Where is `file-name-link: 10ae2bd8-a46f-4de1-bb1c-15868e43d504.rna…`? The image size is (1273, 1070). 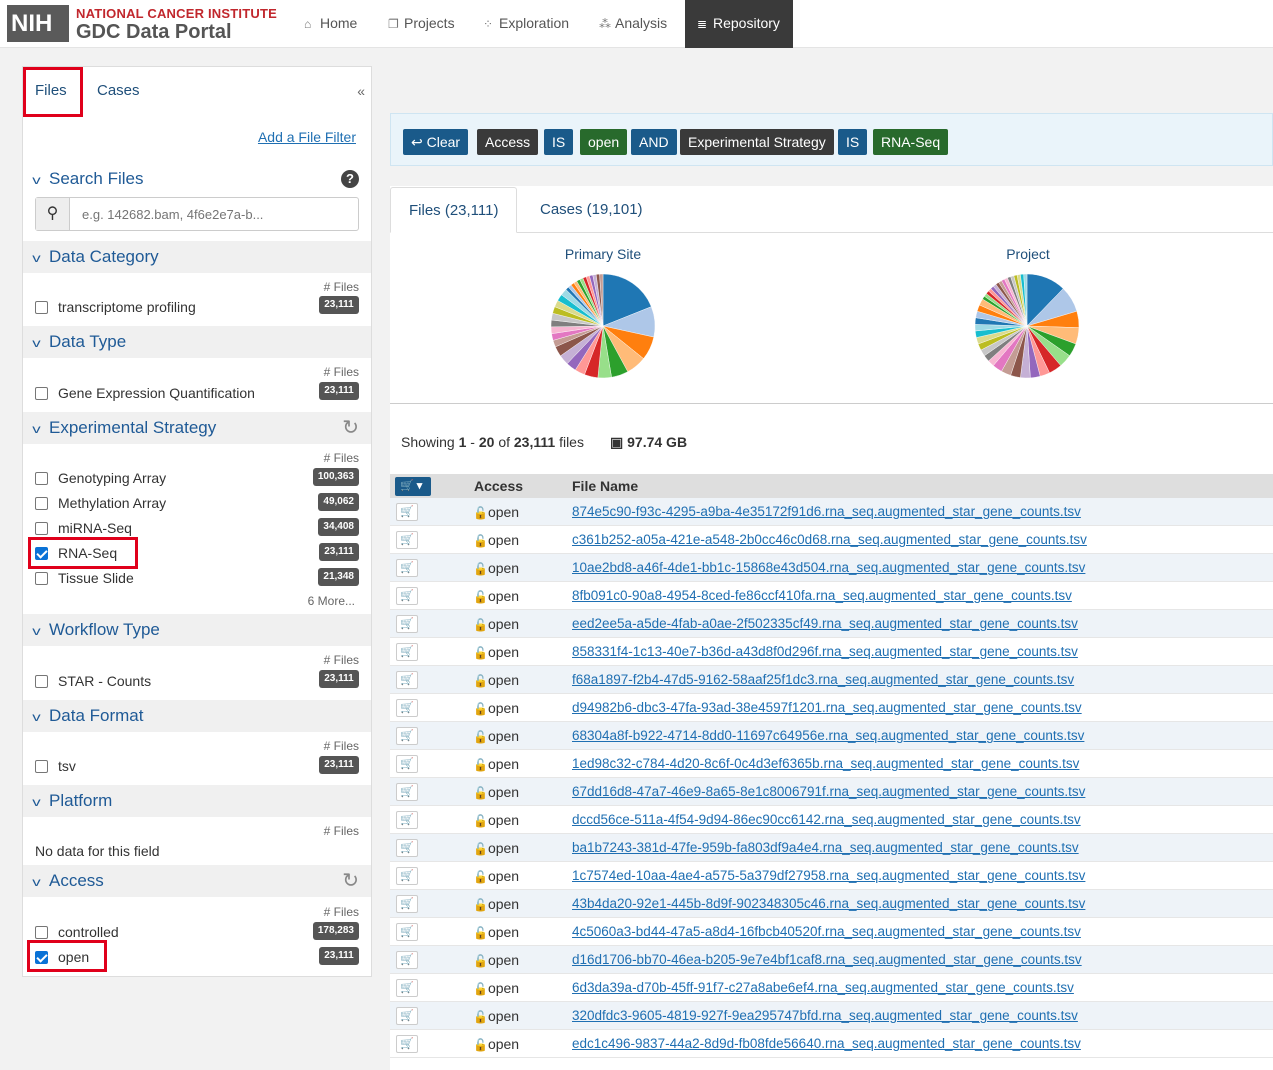 file-name-link: 10ae2bd8-a46f-4de1-bb1c-15868e43d504.rna… is located at coordinates (828, 567).